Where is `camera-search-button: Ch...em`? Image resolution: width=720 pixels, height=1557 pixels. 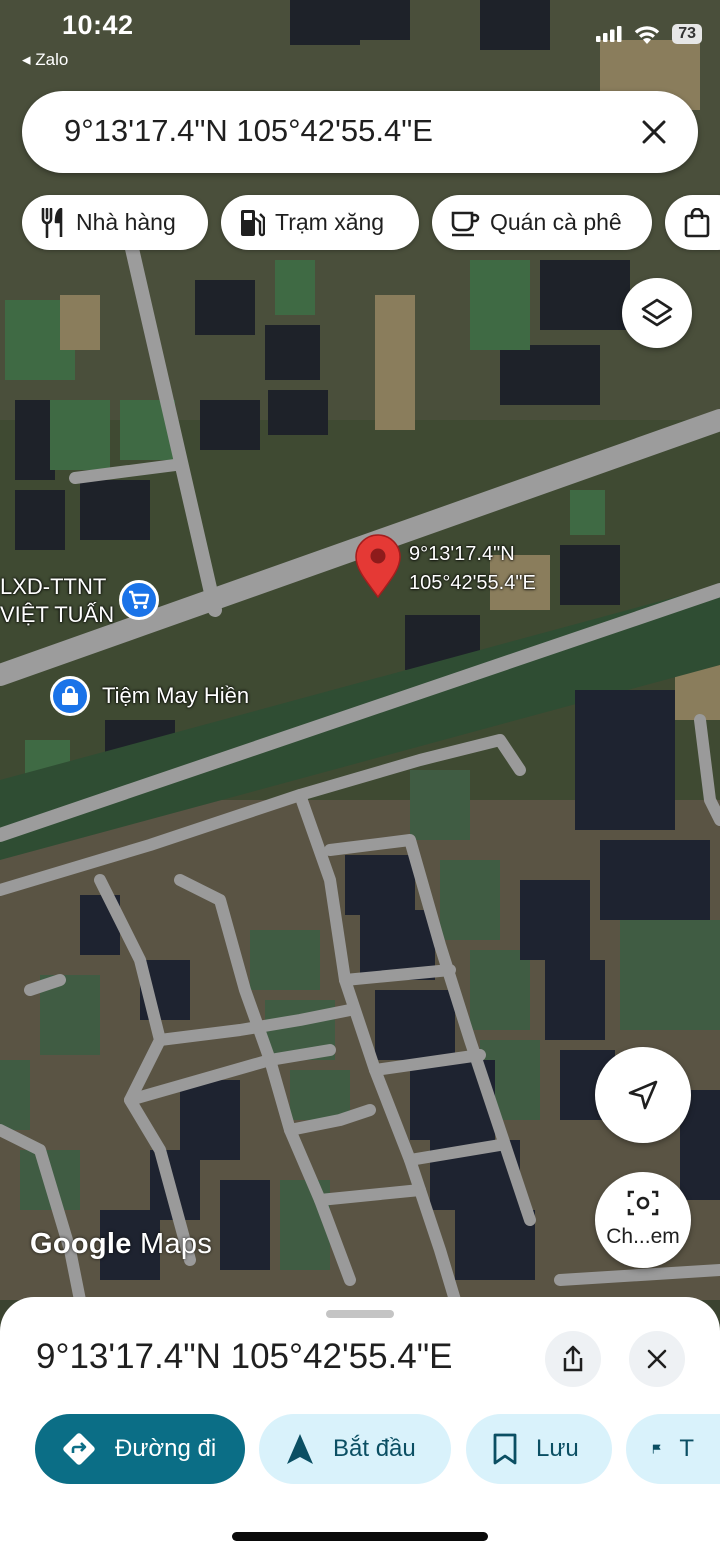
camera-search-button: Ch...em is located at coordinates (643, 1220).